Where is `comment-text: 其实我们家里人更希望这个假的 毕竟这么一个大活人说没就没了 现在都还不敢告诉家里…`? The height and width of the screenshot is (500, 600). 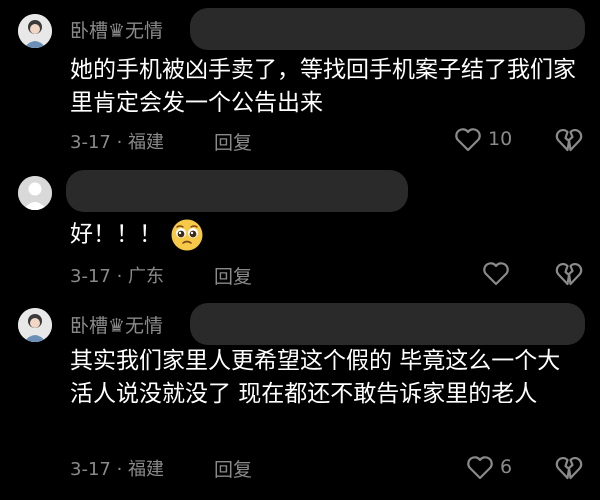 comment-text: 其实我们家里人更希望这个假的 毕竟这么一个大活人说没就没了 现在都还不敢告诉家里… is located at coordinates (315, 377).